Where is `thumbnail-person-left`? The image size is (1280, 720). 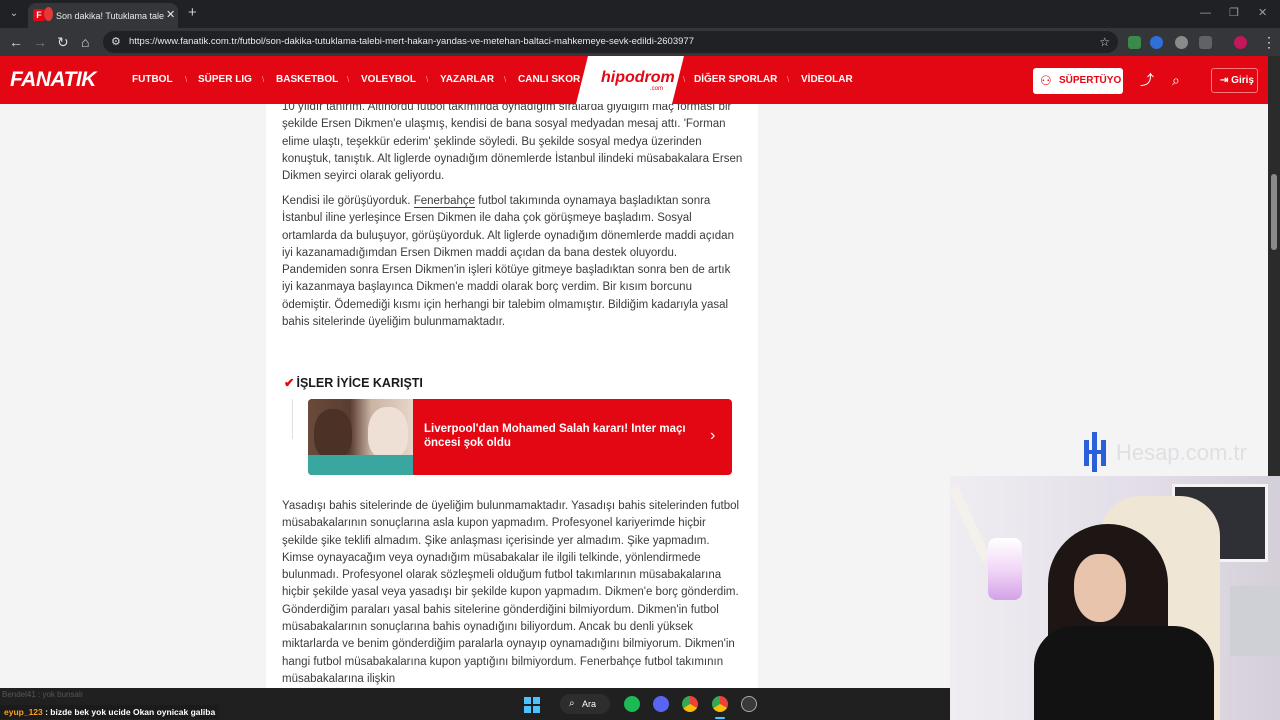 thumbnail-person-left is located at coordinates (333, 434).